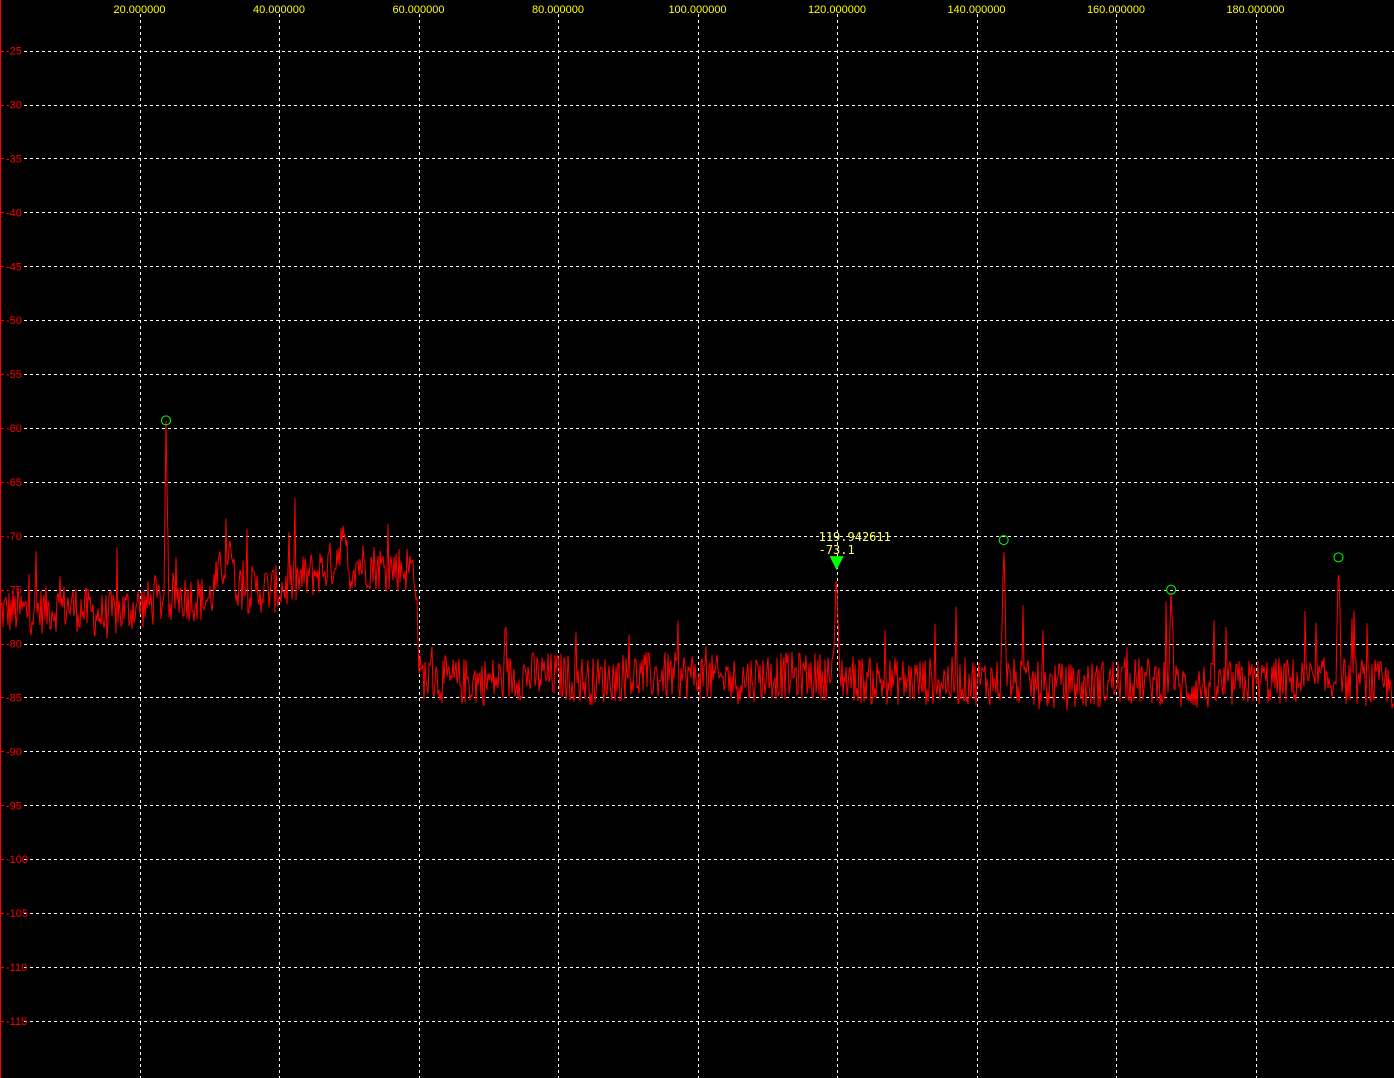 Image resolution: width=1394 pixels, height=1078 pixels. What do you see at coordinates (558, 10) in the screenshot?
I see `x-tick-label: 80.000000` at bounding box center [558, 10].